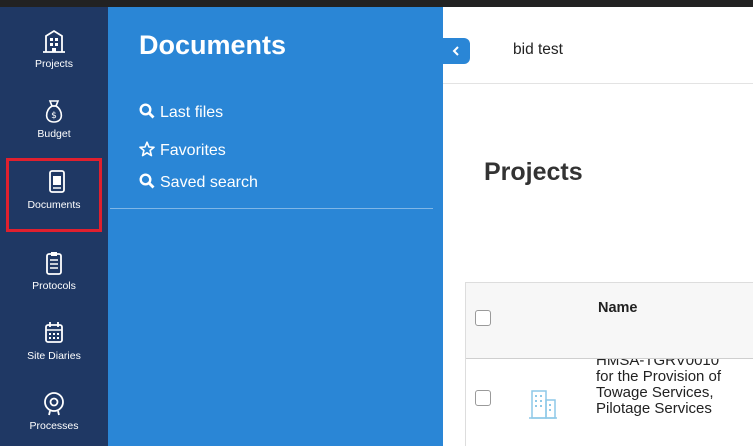 The image size is (753, 446). Describe the element at coordinates (54, 205) in the screenshot. I see `nav-label: Documents` at that location.